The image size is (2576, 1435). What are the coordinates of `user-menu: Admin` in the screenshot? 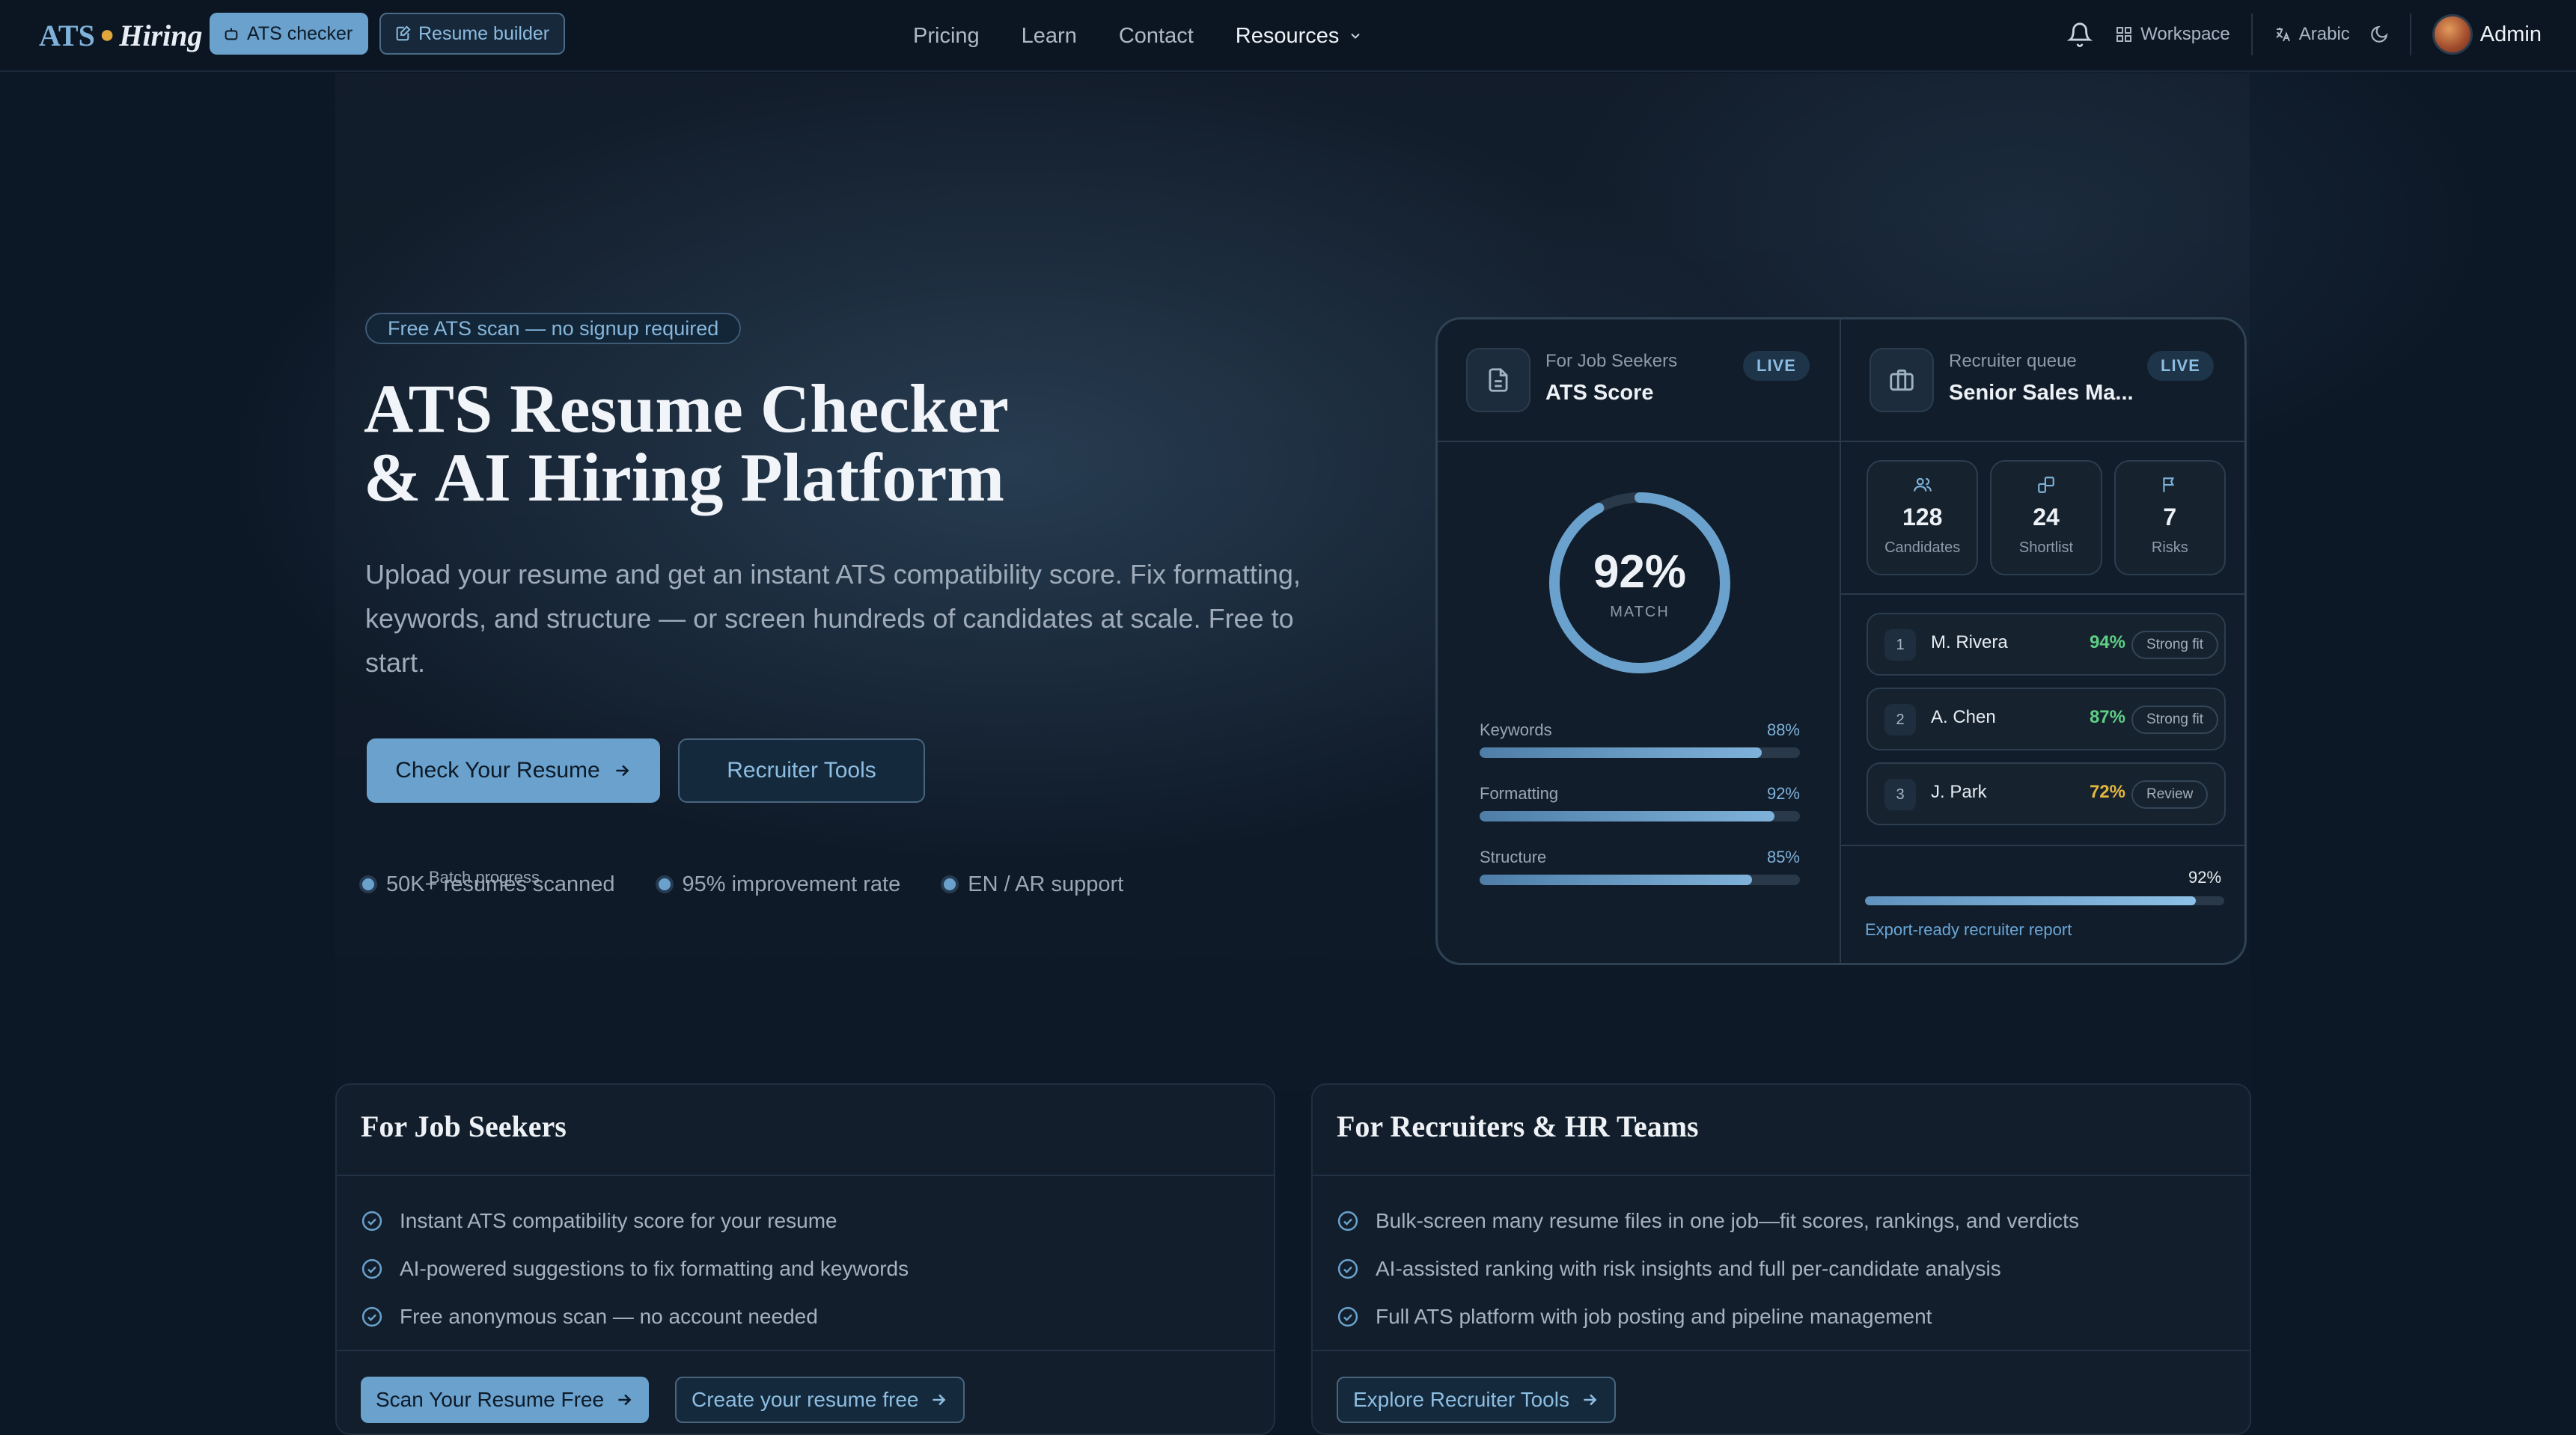 It's located at (2487, 35).